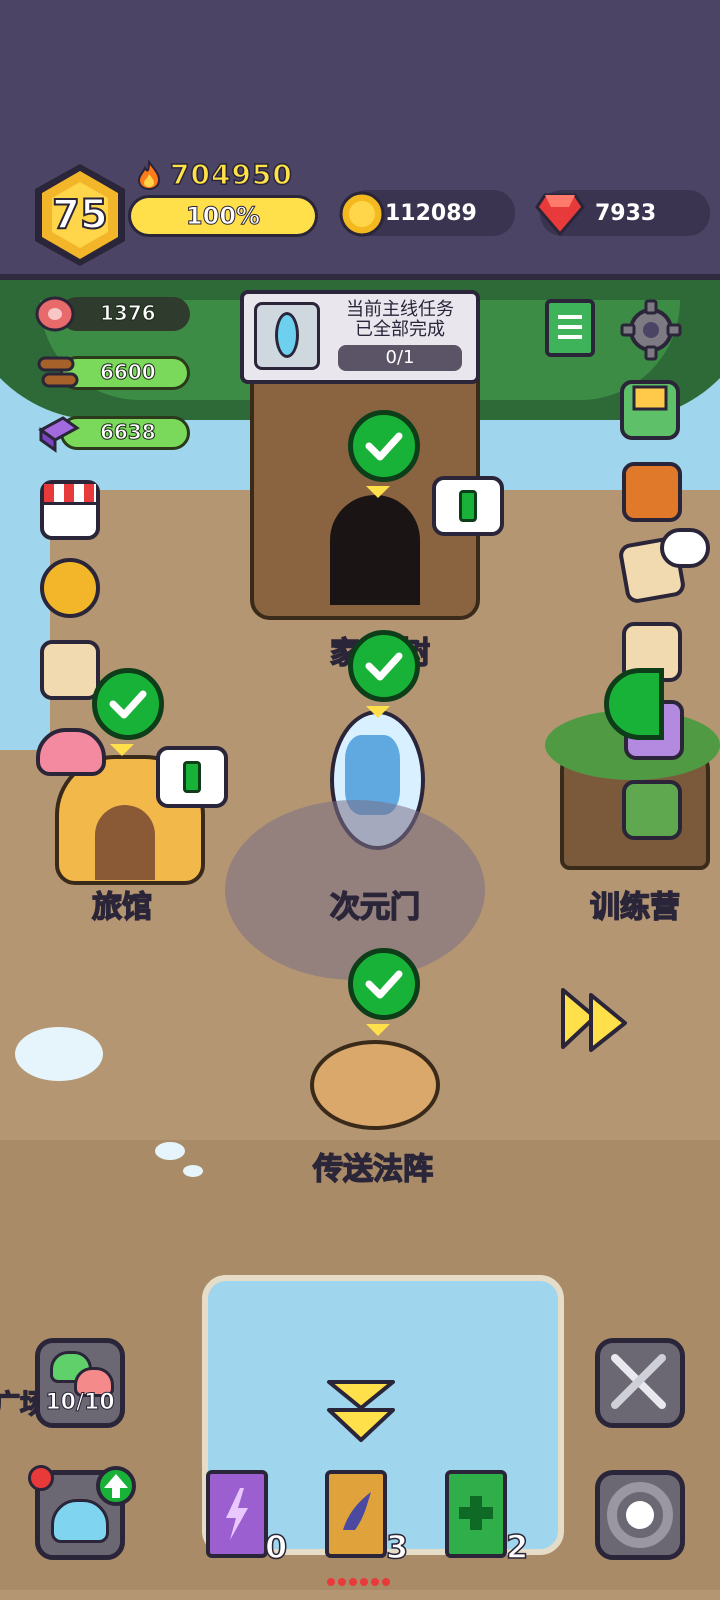 Image resolution: width=720 pixels, height=1600 pixels. Describe the element at coordinates (626, 213) in the screenshot. I see `gem-value: 7933` at that location.